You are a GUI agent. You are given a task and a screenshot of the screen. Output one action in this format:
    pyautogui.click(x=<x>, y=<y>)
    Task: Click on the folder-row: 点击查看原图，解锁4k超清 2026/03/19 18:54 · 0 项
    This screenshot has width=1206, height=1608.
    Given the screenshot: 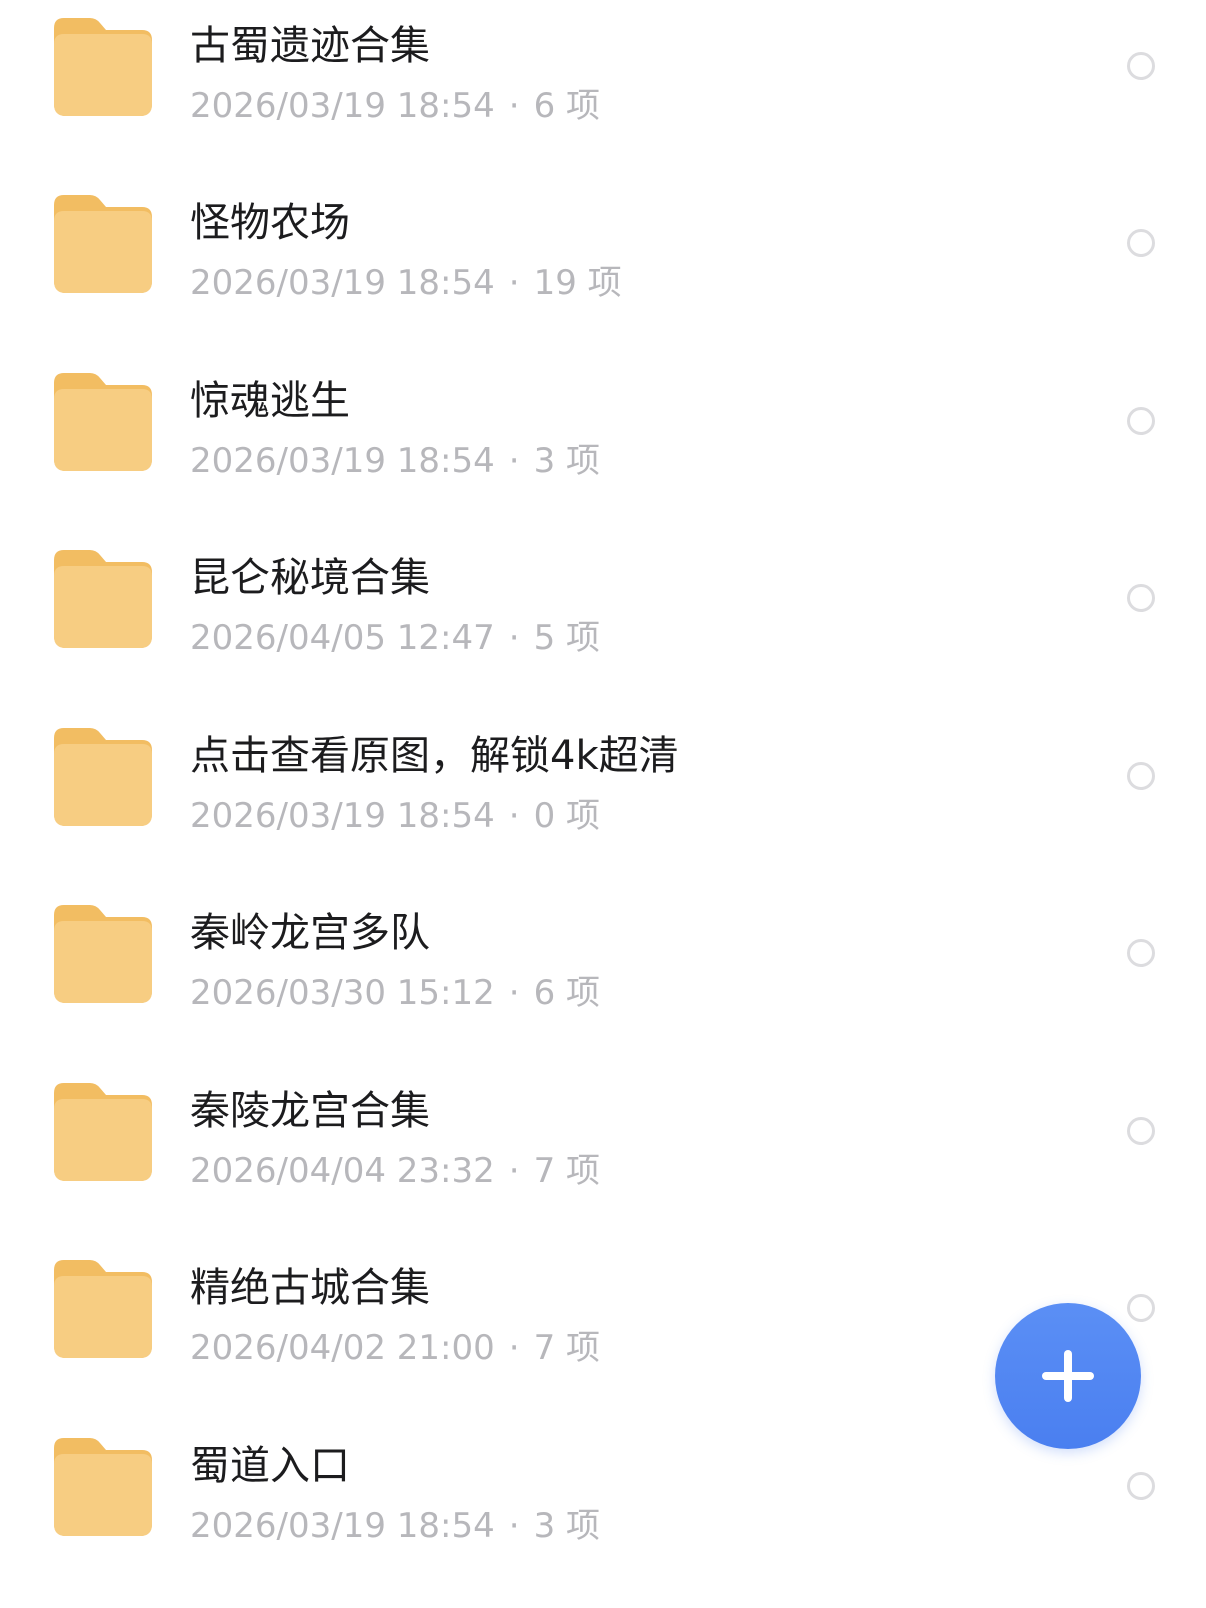 What is the action you would take?
    pyautogui.click(x=603, y=802)
    